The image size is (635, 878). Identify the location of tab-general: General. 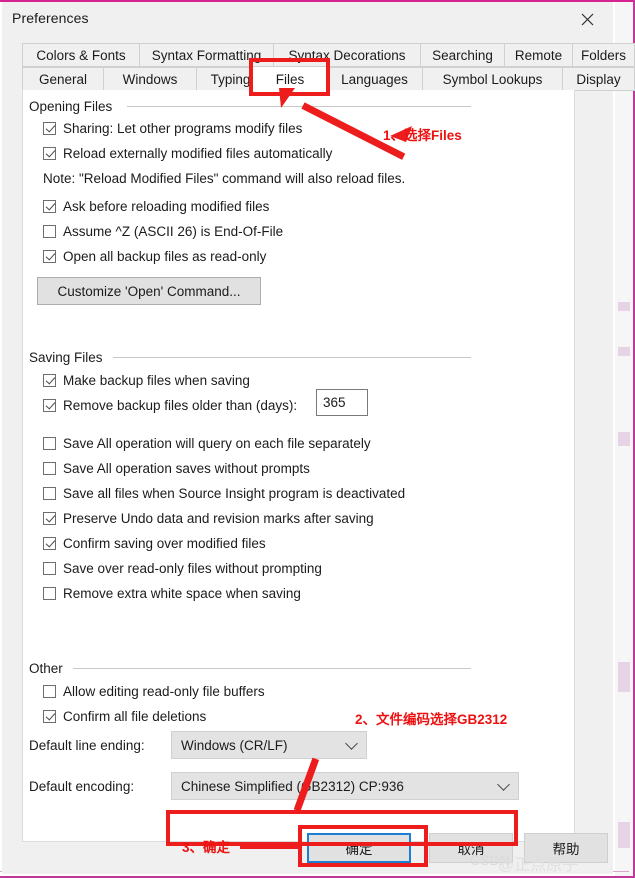
(63, 79).